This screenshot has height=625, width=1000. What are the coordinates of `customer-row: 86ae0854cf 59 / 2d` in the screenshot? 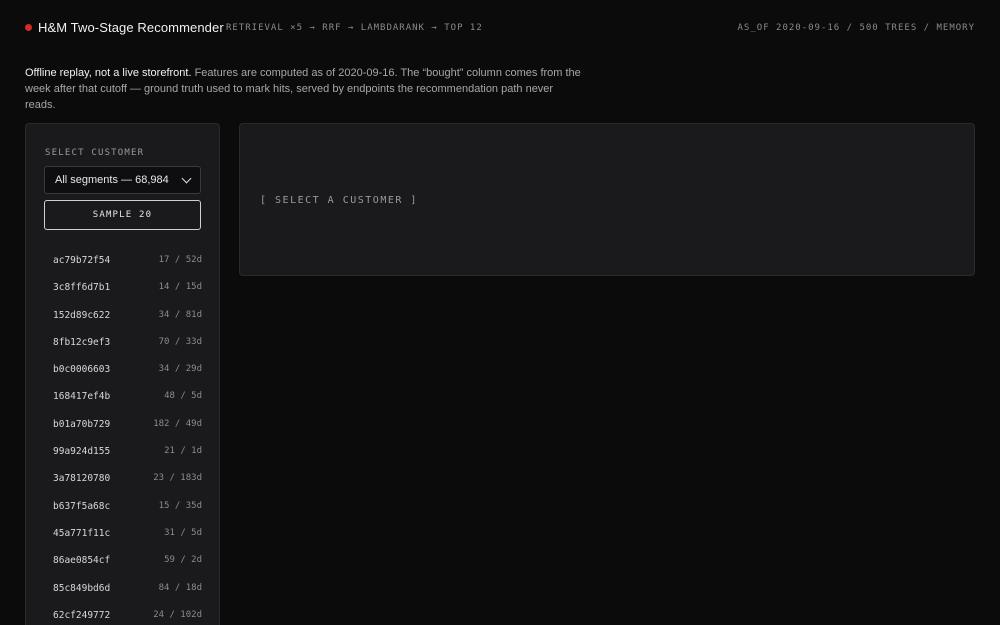 It's located at (122, 561).